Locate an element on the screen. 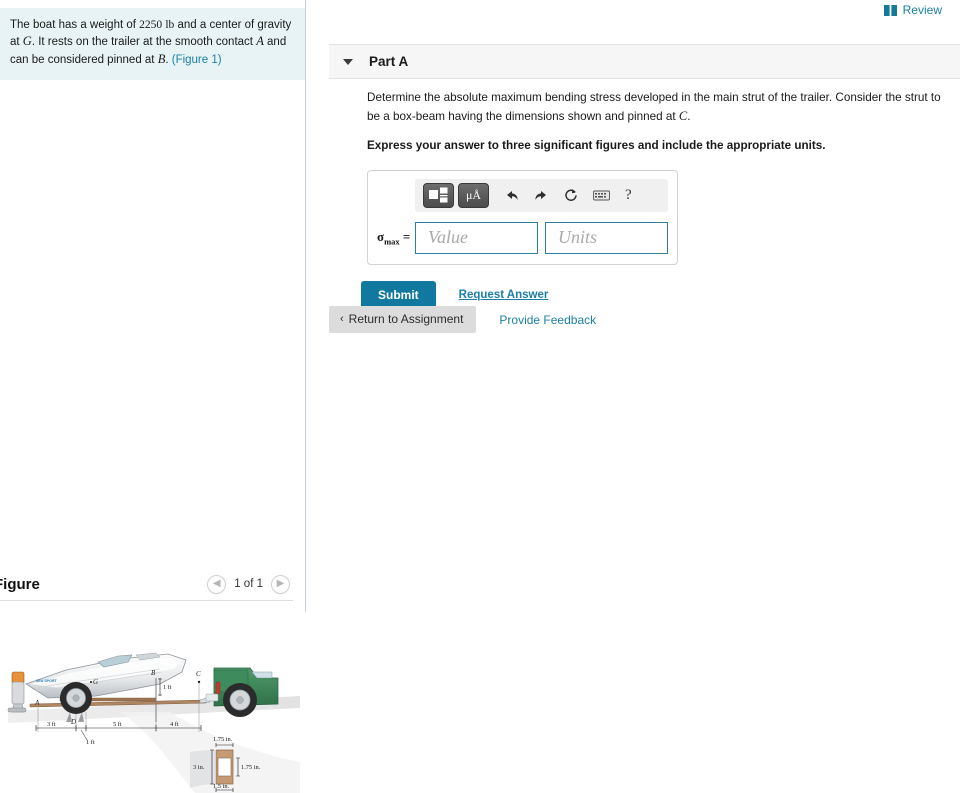 This screenshot has width=960, height=793. keyboard-icon is located at coordinates (601, 195).